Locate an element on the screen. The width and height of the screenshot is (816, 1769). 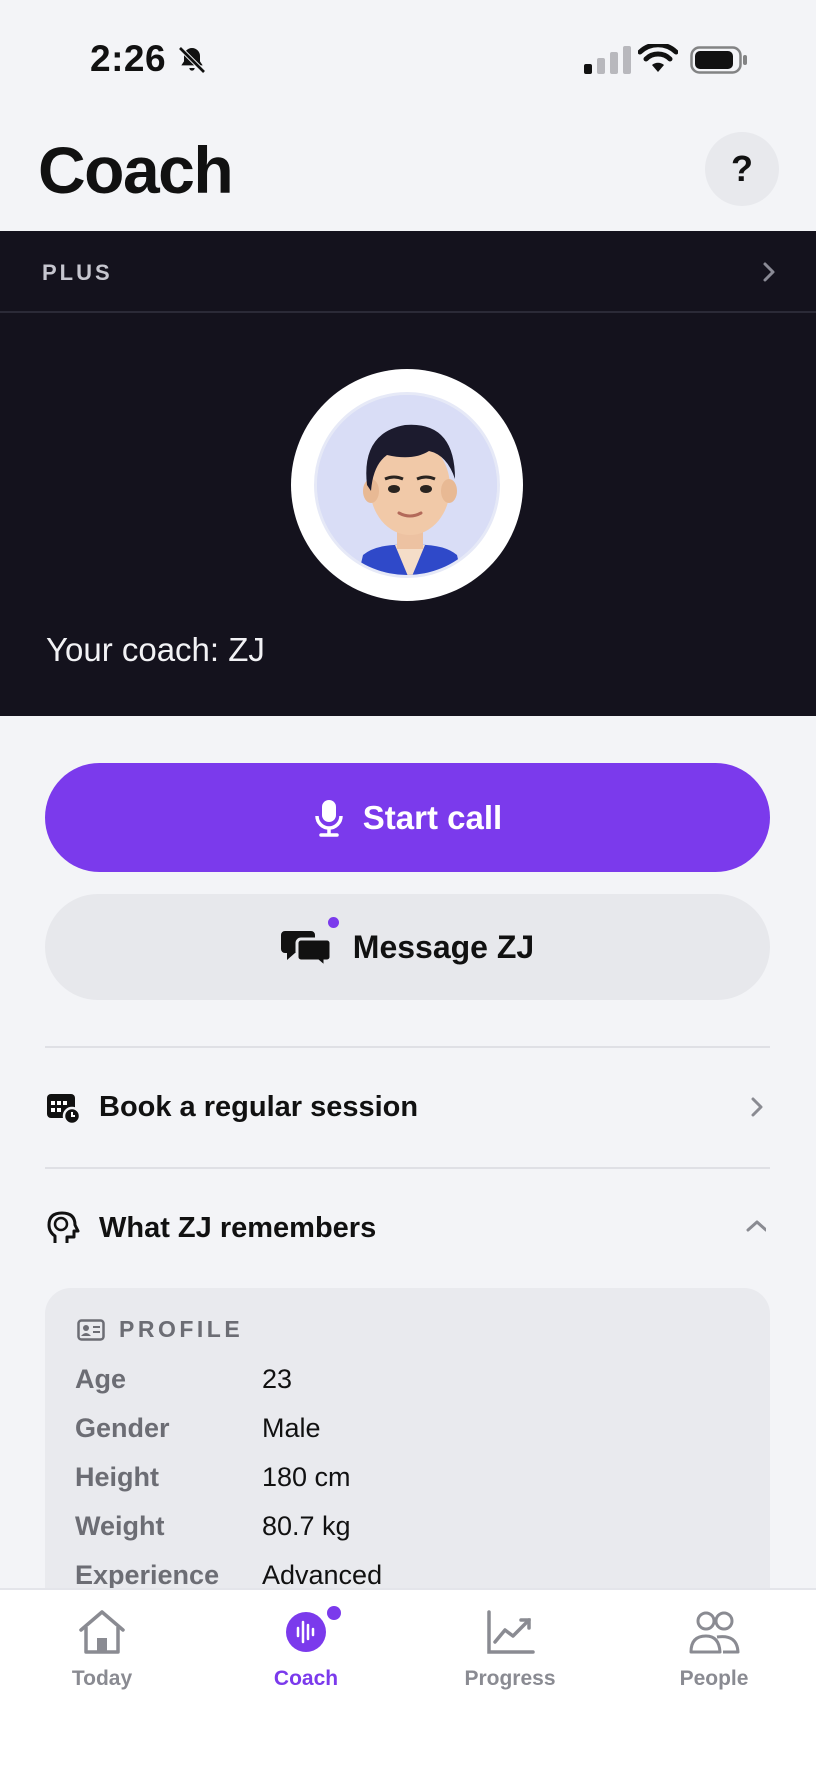
chart-icon is located at coordinates (511, 1632).